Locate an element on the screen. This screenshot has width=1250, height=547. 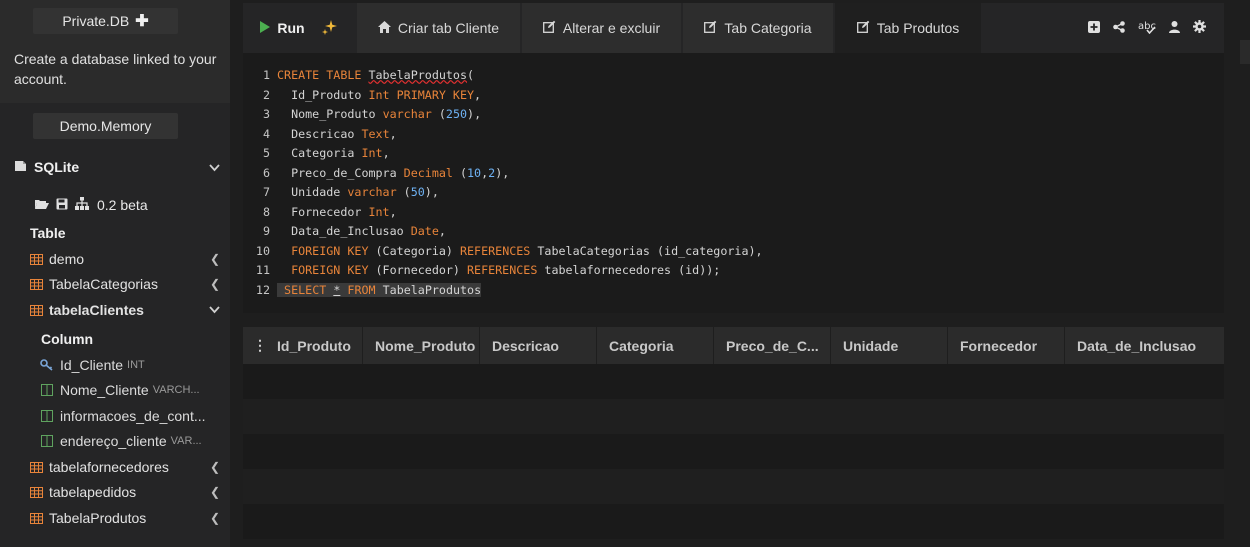
line-number: 4 is located at coordinates (266, 133).